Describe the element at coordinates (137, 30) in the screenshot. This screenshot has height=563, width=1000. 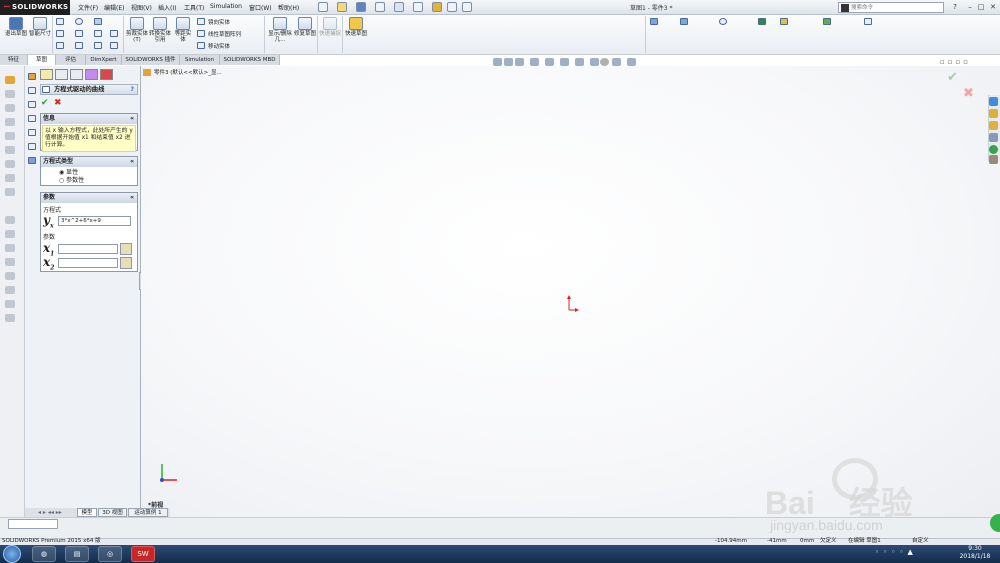
I see `trim-button: 剪裁实体(T)` at that location.